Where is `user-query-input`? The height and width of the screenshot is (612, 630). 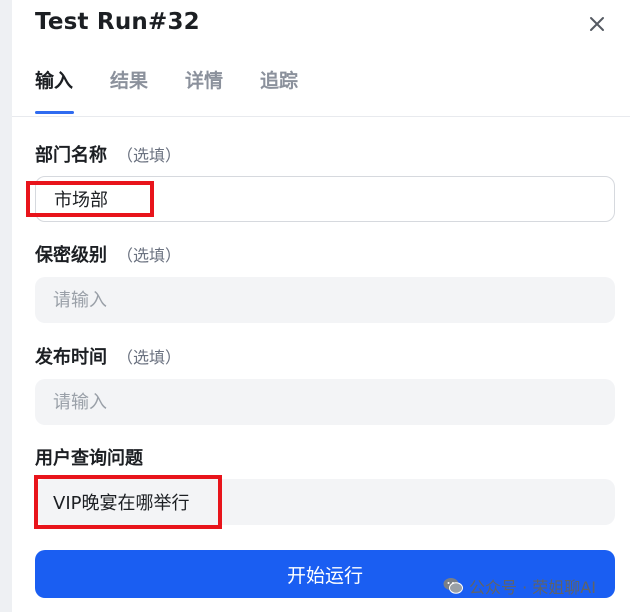 user-query-input is located at coordinates (325, 502).